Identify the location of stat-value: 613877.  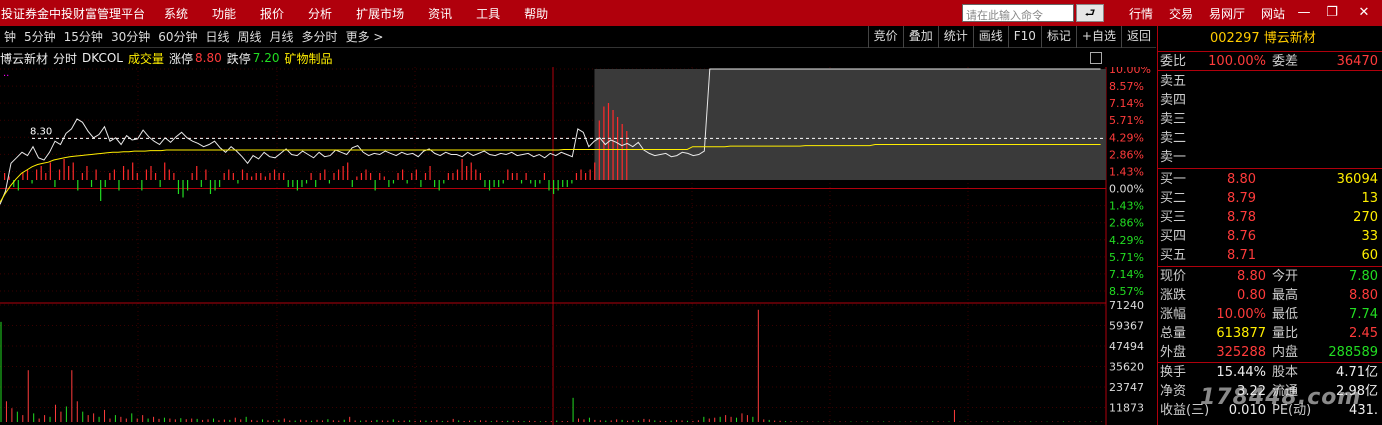
(1241, 333).